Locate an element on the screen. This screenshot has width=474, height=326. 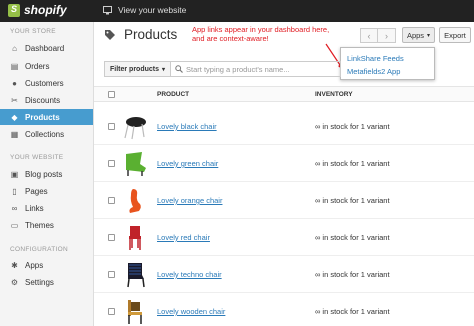
blog-icon: ▣ is located at coordinates (14, 174).